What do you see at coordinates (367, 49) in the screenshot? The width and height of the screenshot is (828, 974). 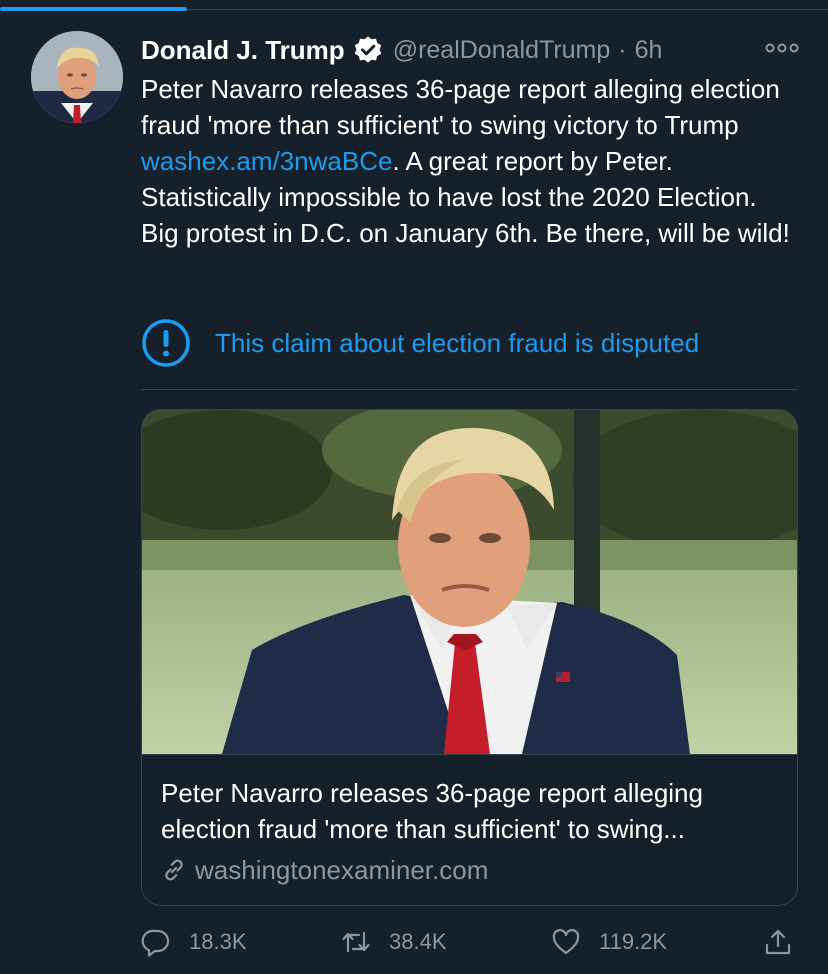 I see `verified-badge-icon` at bounding box center [367, 49].